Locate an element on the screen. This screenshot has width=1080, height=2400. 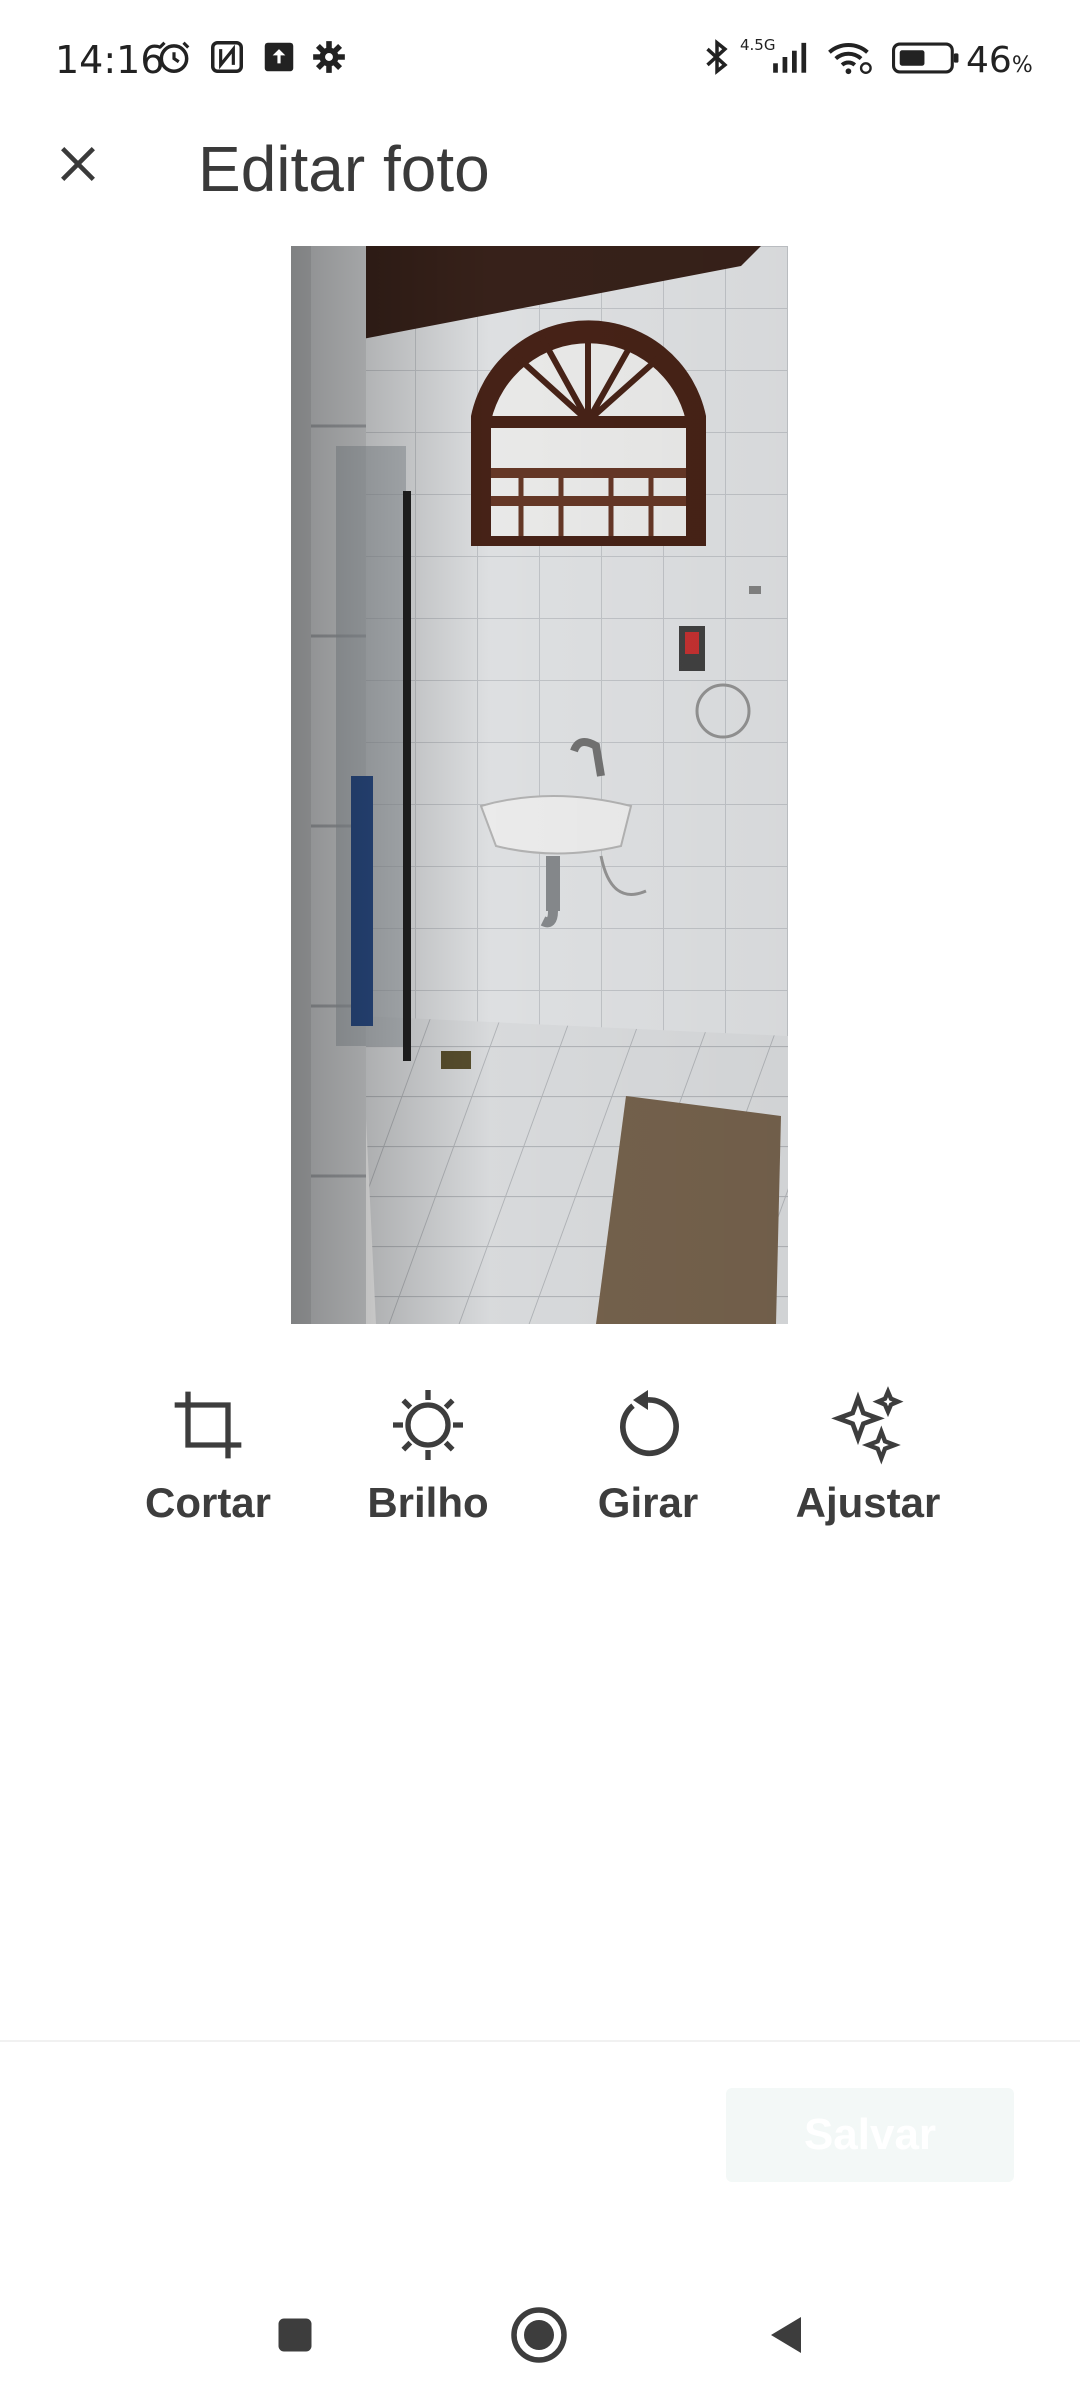
close-icon is located at coordinates (78, 164).